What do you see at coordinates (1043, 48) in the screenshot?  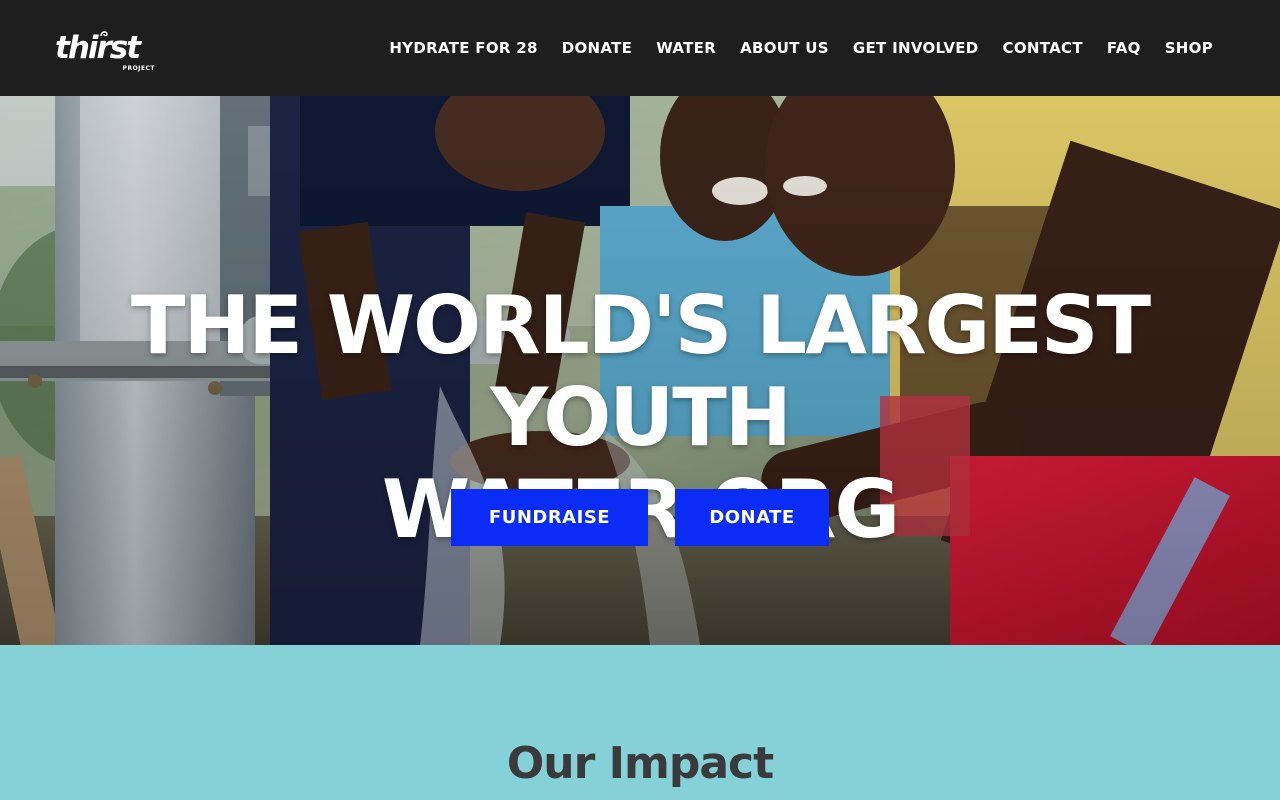 I see `nav-contact: CONTACT` at bounding box center [1043, 48].